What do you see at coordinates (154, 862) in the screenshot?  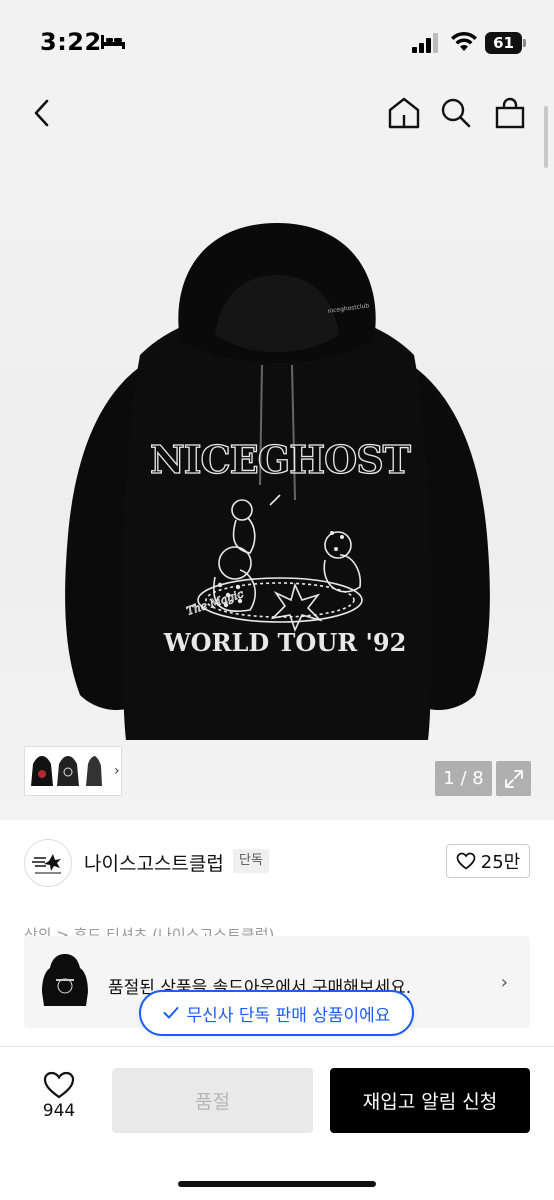 I see `brand-name: 나이스고스트클럽` at bounding box center [154, 862].